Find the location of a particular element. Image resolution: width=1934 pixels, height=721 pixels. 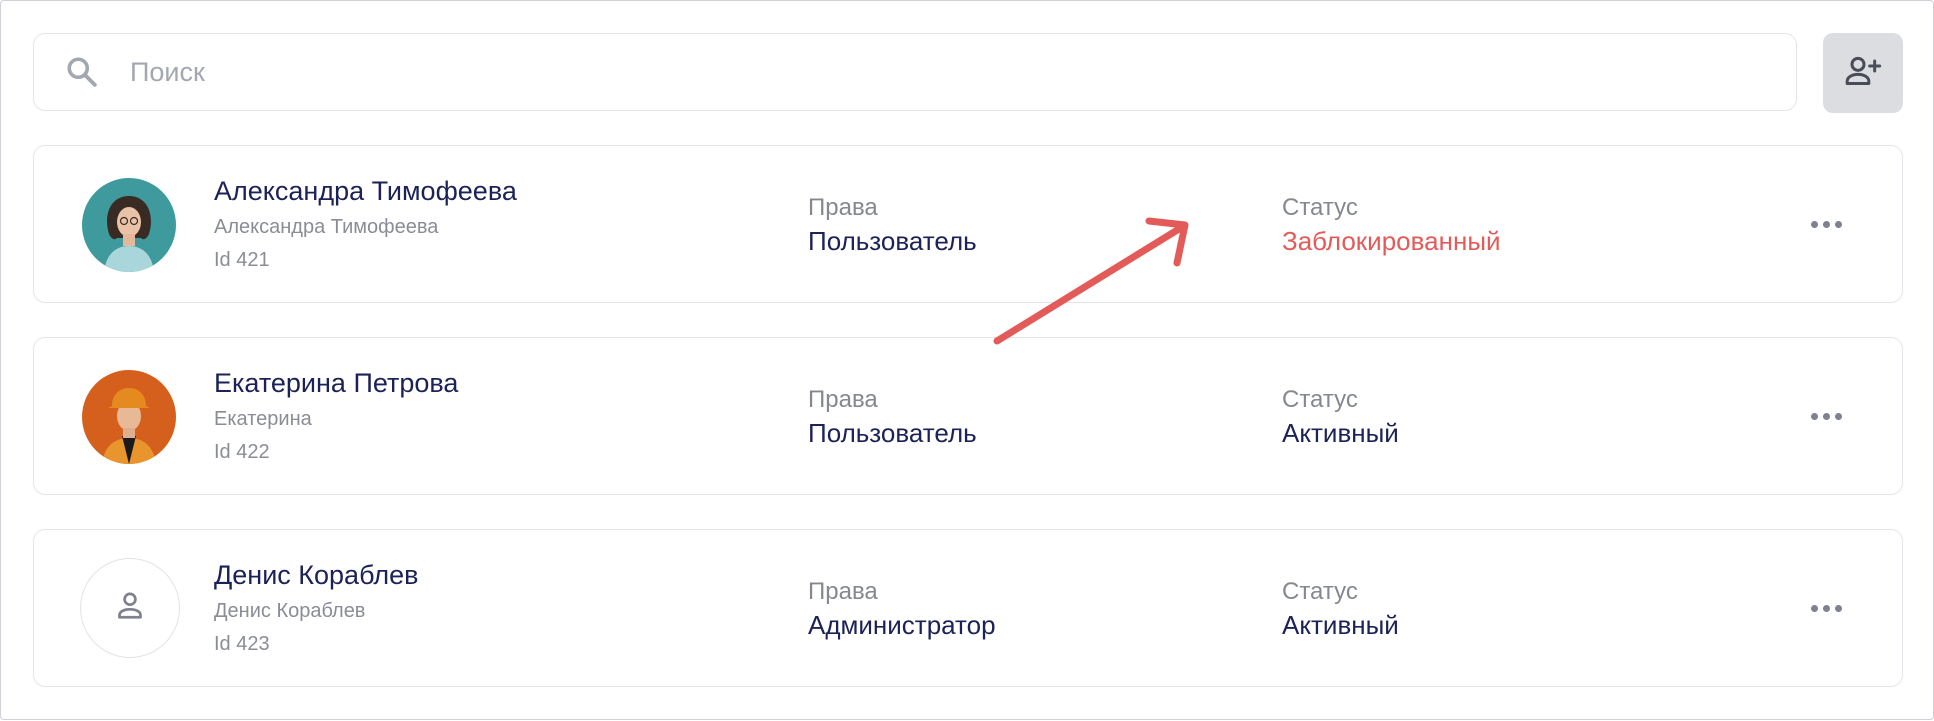

user-id: Id 421 is located at coordinates (242, 260).